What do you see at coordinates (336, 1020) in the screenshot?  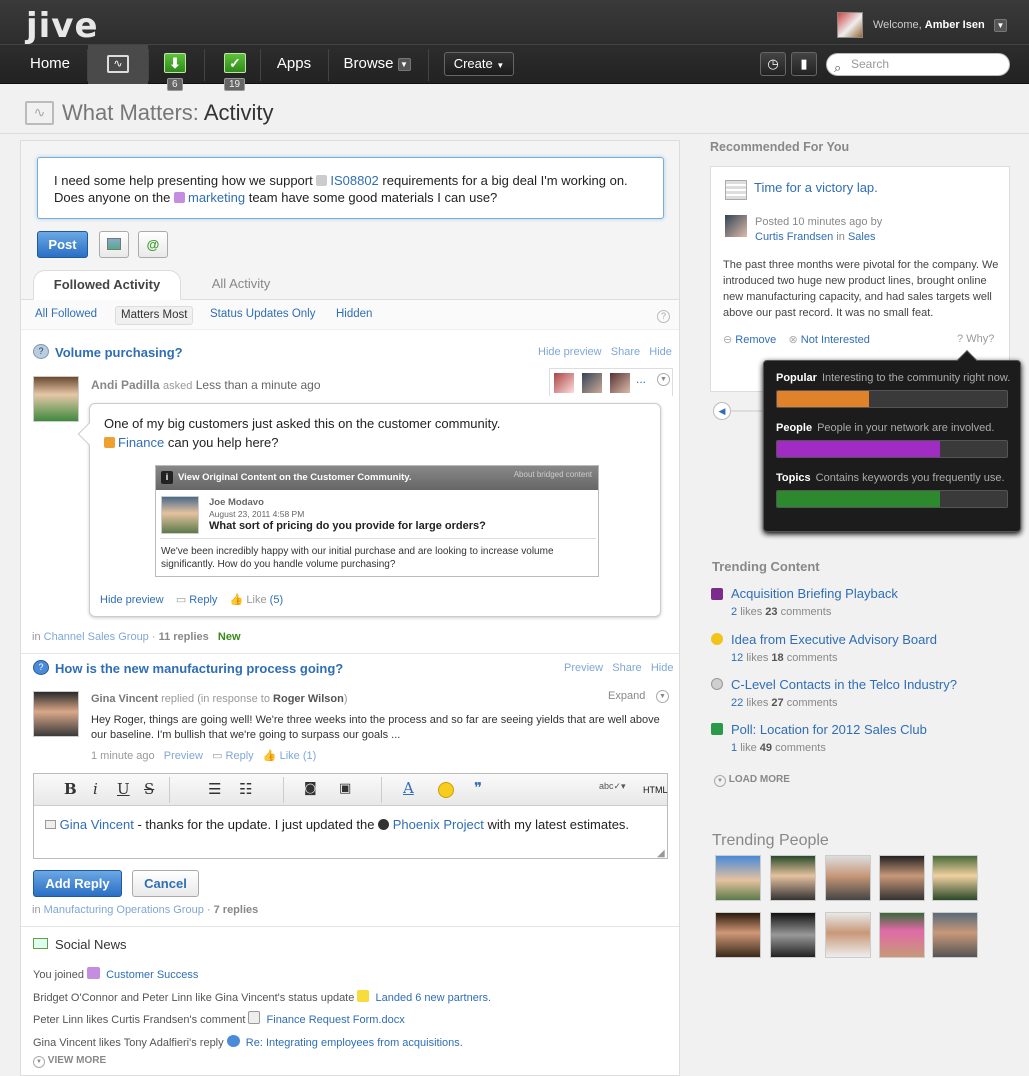 I see `news-link: Finance Request Form.docx` at bounding box center [336, 1020].